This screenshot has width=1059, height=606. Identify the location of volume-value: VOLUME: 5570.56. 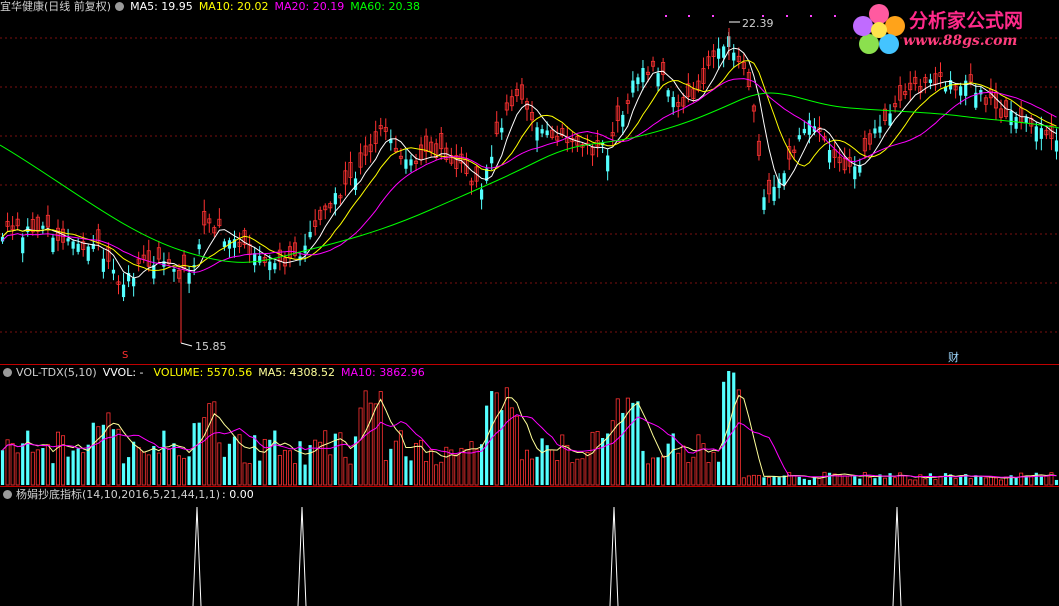
(203, 372).